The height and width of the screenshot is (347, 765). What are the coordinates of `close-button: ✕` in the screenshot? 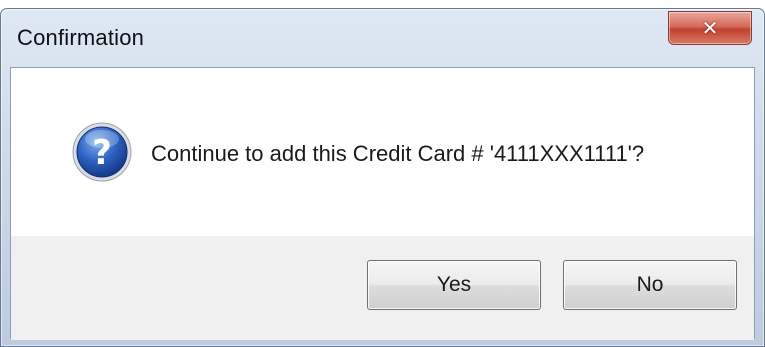 It's located at (710, 28).